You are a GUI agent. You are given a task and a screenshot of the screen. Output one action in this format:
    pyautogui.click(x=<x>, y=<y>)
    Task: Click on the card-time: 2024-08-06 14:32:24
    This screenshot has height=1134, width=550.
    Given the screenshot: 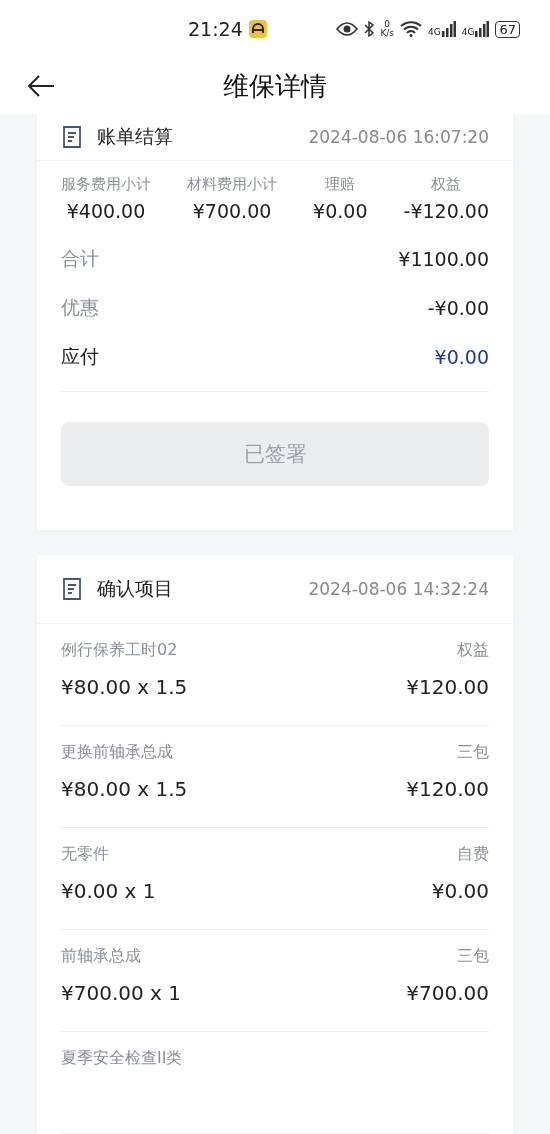 What is the action you would take?
    pyautogui.click(x=398, y=589)
    